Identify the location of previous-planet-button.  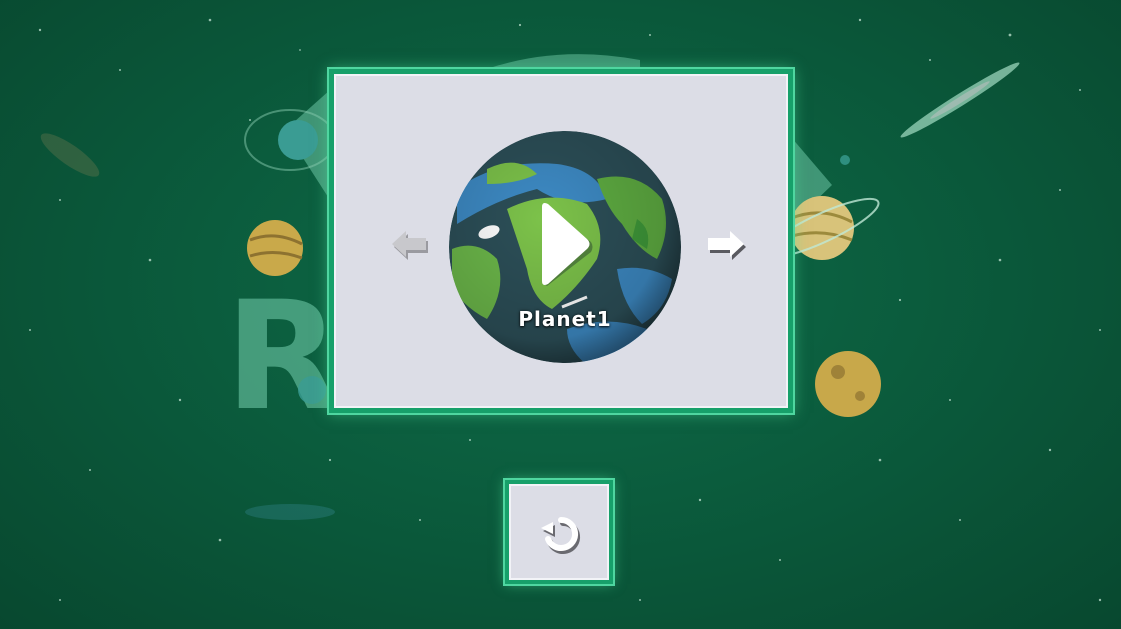
(410, 246).